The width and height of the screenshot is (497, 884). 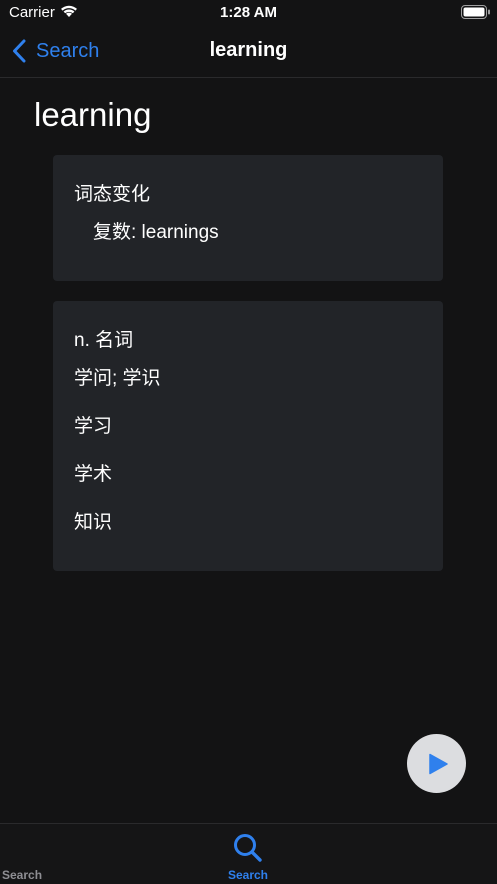 I want to click on tab-bar: Search Search, so click(x=248, y=853).